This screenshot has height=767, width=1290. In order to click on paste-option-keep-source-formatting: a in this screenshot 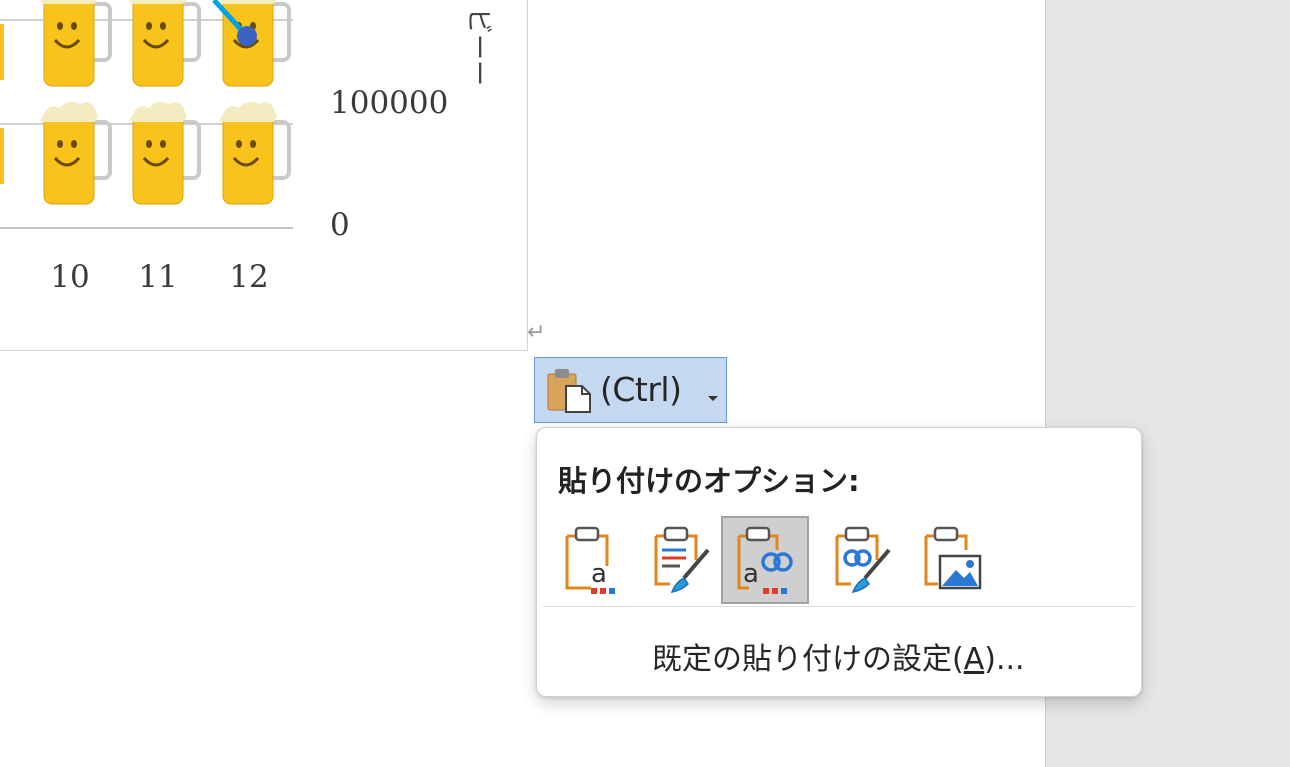, I will do `click(595, 560)`.